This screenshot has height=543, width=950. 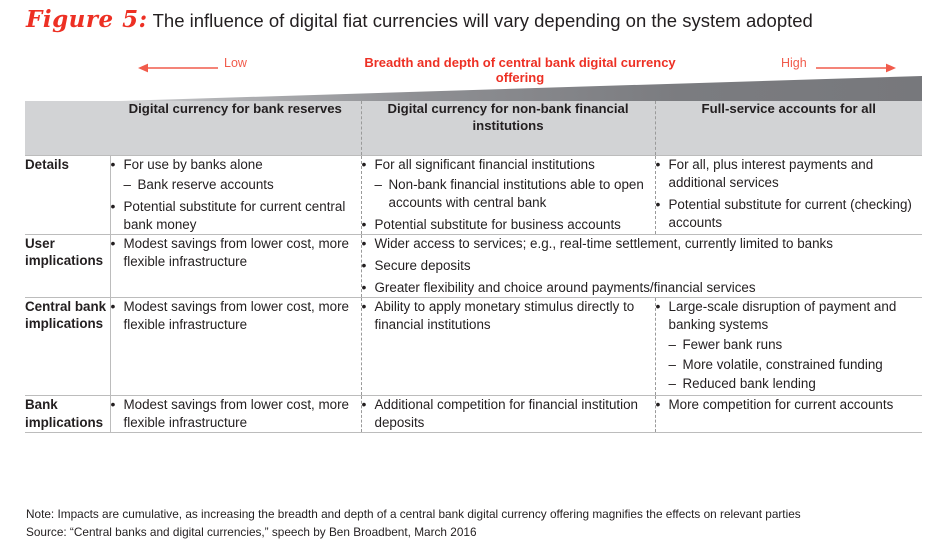 I want to click on list-item-text: More competition for current accounts, so click(x=781, y=405).